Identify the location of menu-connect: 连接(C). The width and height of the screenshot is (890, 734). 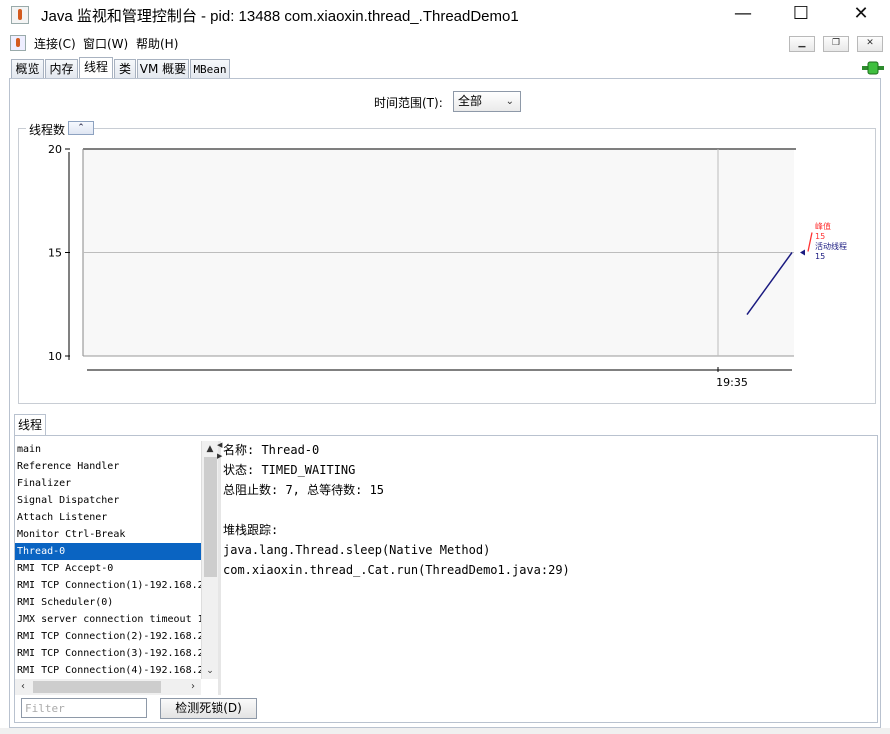
(55, 43).